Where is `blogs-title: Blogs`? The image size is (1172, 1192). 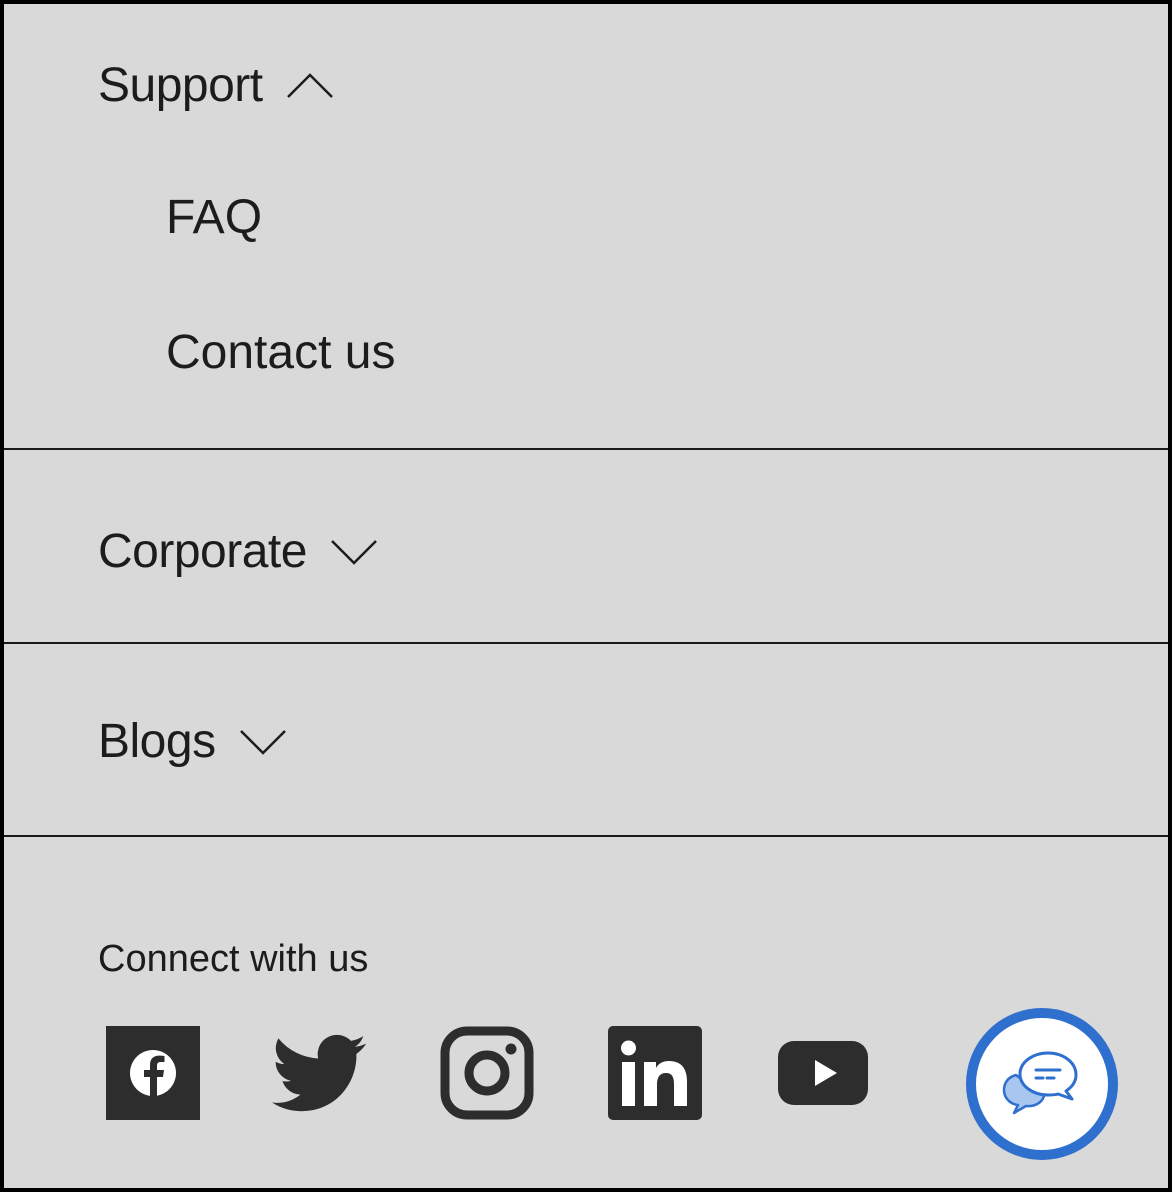
blogs-title: Blogs is located at coordinates (157, 741).